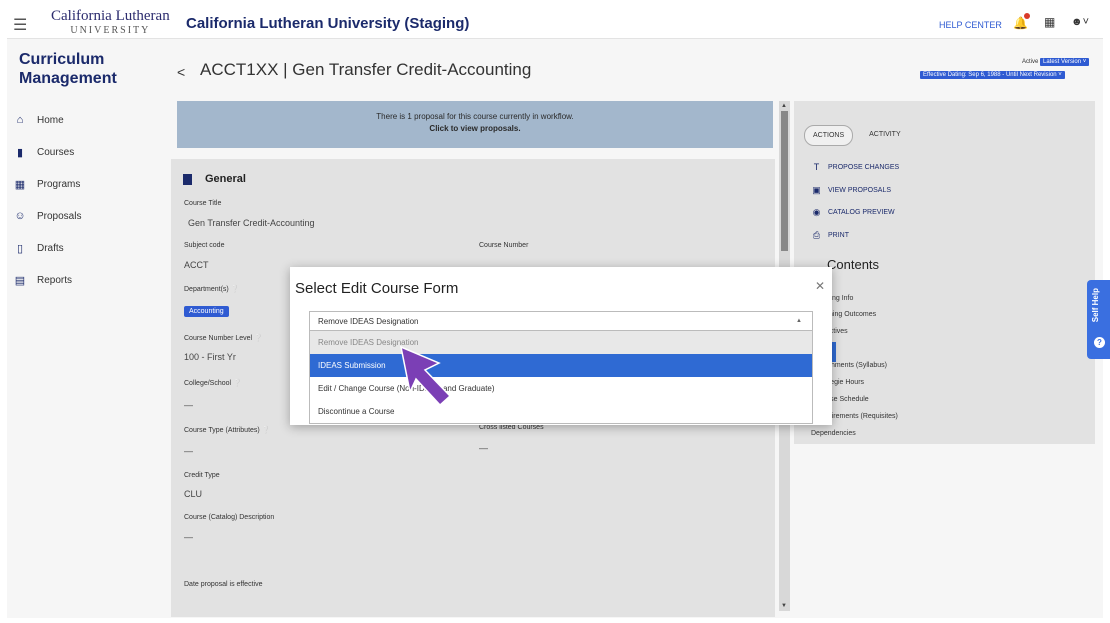 Image resolution: width=1110 pixels, height=623 pixels. What do you see at coordinates (68, 69) in the screenshot?
I see `sidebar-title: Curriculum Management` at bounding box center [68, 69].